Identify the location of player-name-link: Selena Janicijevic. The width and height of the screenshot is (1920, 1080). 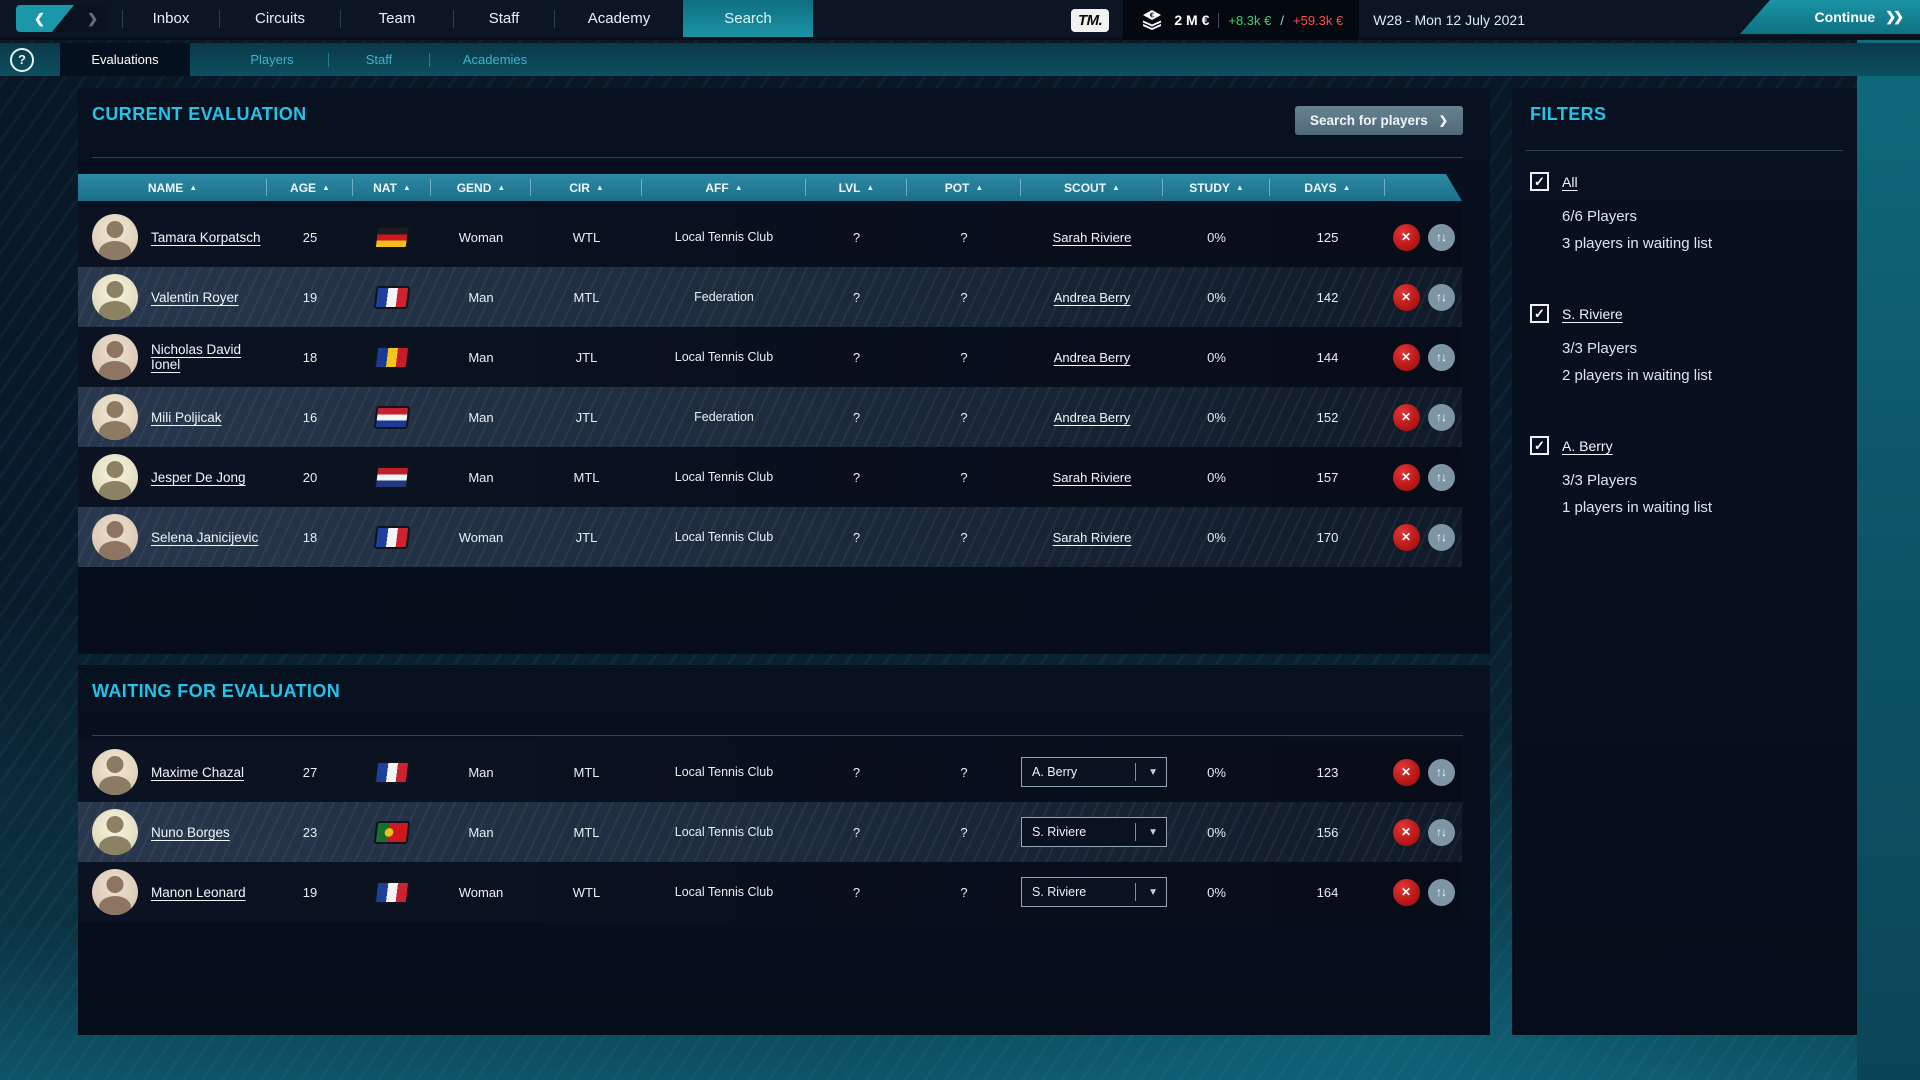
(204, 537).